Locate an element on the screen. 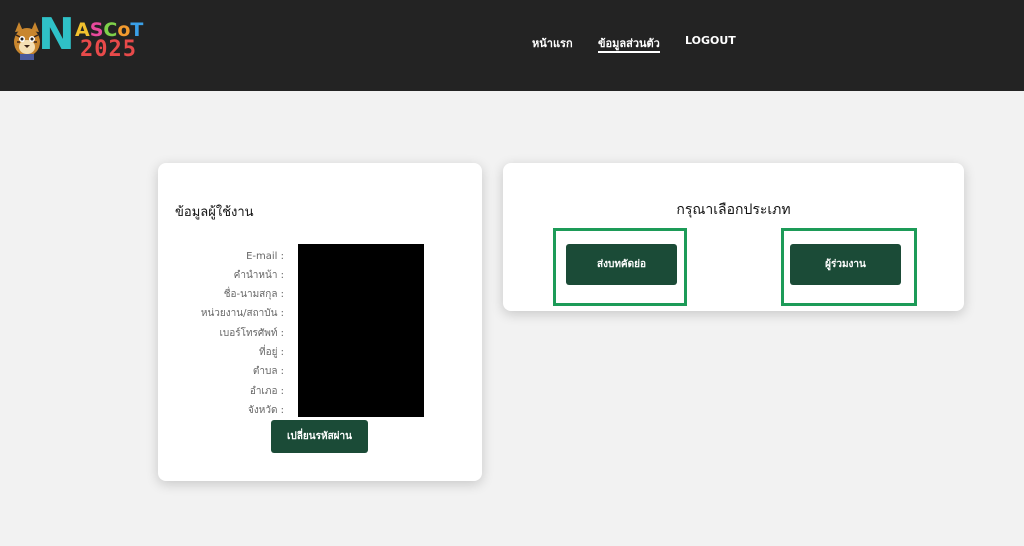 This screenshot has width=1024, height=546. field-label-phone: เบอร์โทรศัพท์ : is located at coordinates (251, 333).